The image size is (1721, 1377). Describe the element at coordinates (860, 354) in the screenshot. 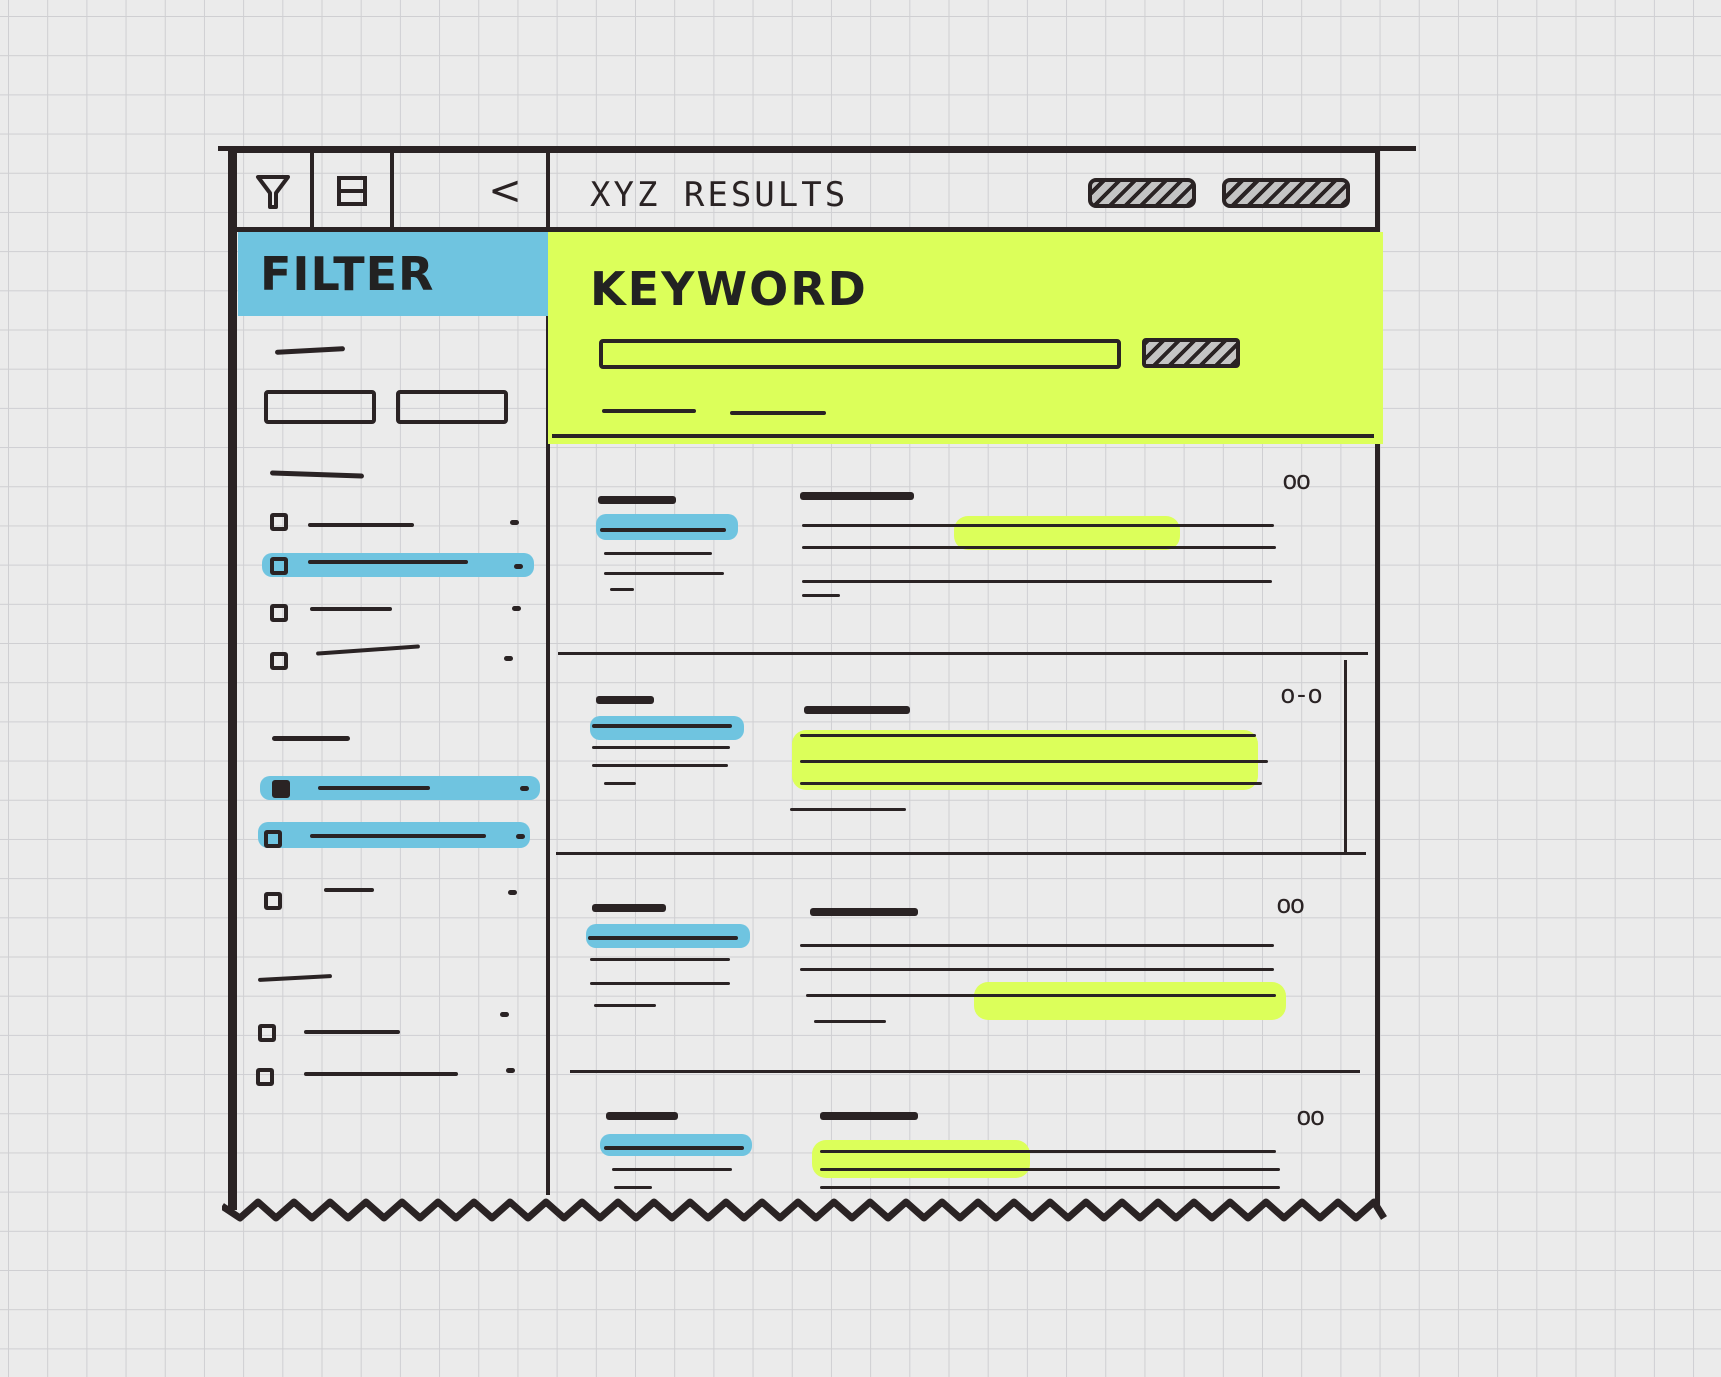

I see `search-input` at that location.